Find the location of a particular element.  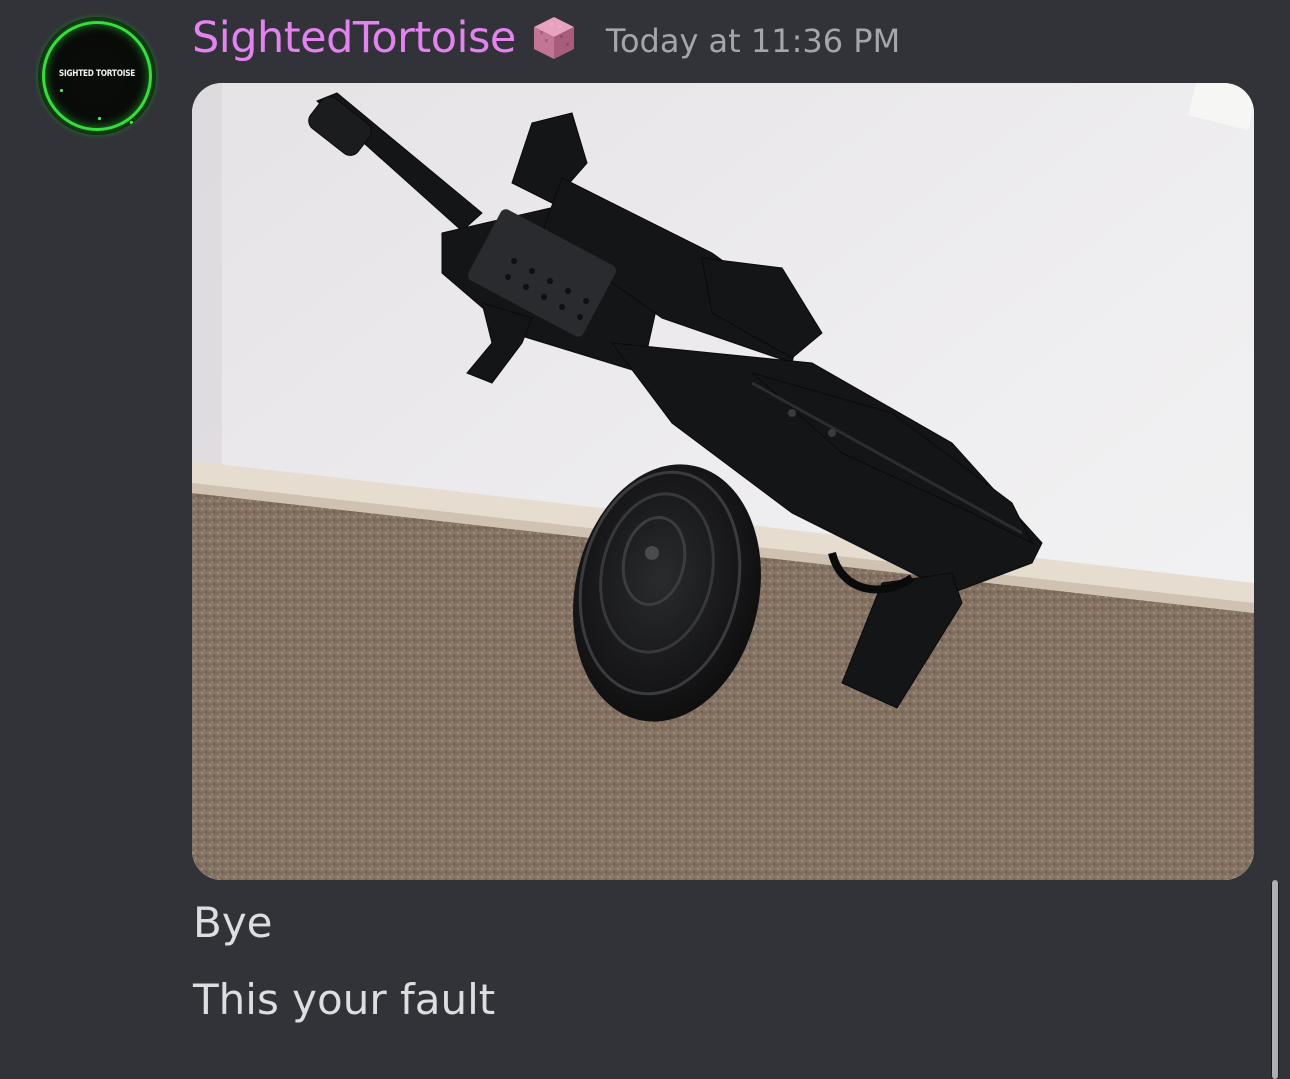

message-line: This your fault is located at coordinates (344, 999).